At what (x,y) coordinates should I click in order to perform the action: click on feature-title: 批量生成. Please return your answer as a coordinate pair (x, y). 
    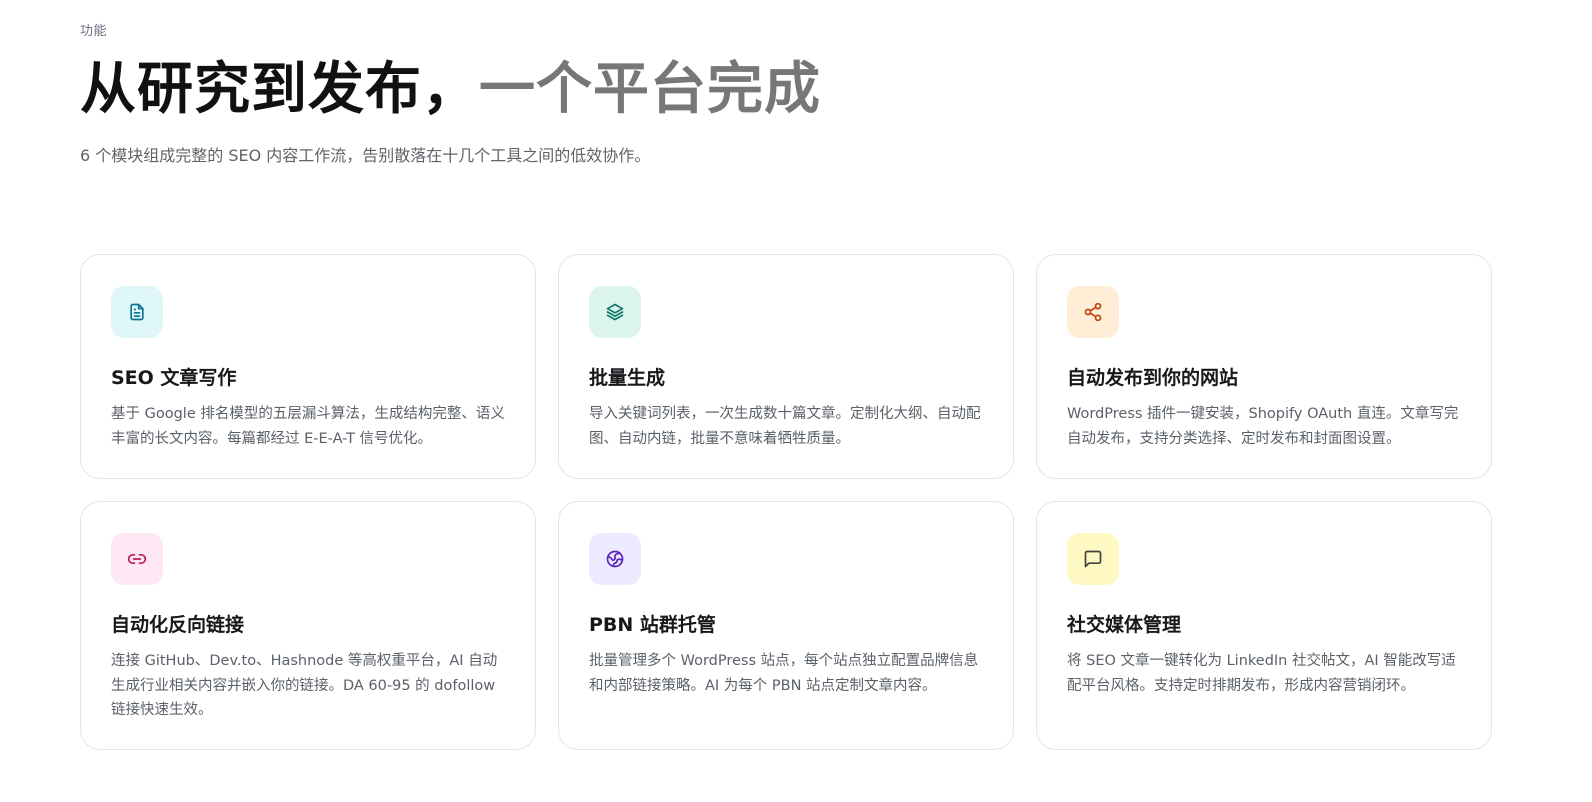
    Looking at the image, I should click on (627, 378).